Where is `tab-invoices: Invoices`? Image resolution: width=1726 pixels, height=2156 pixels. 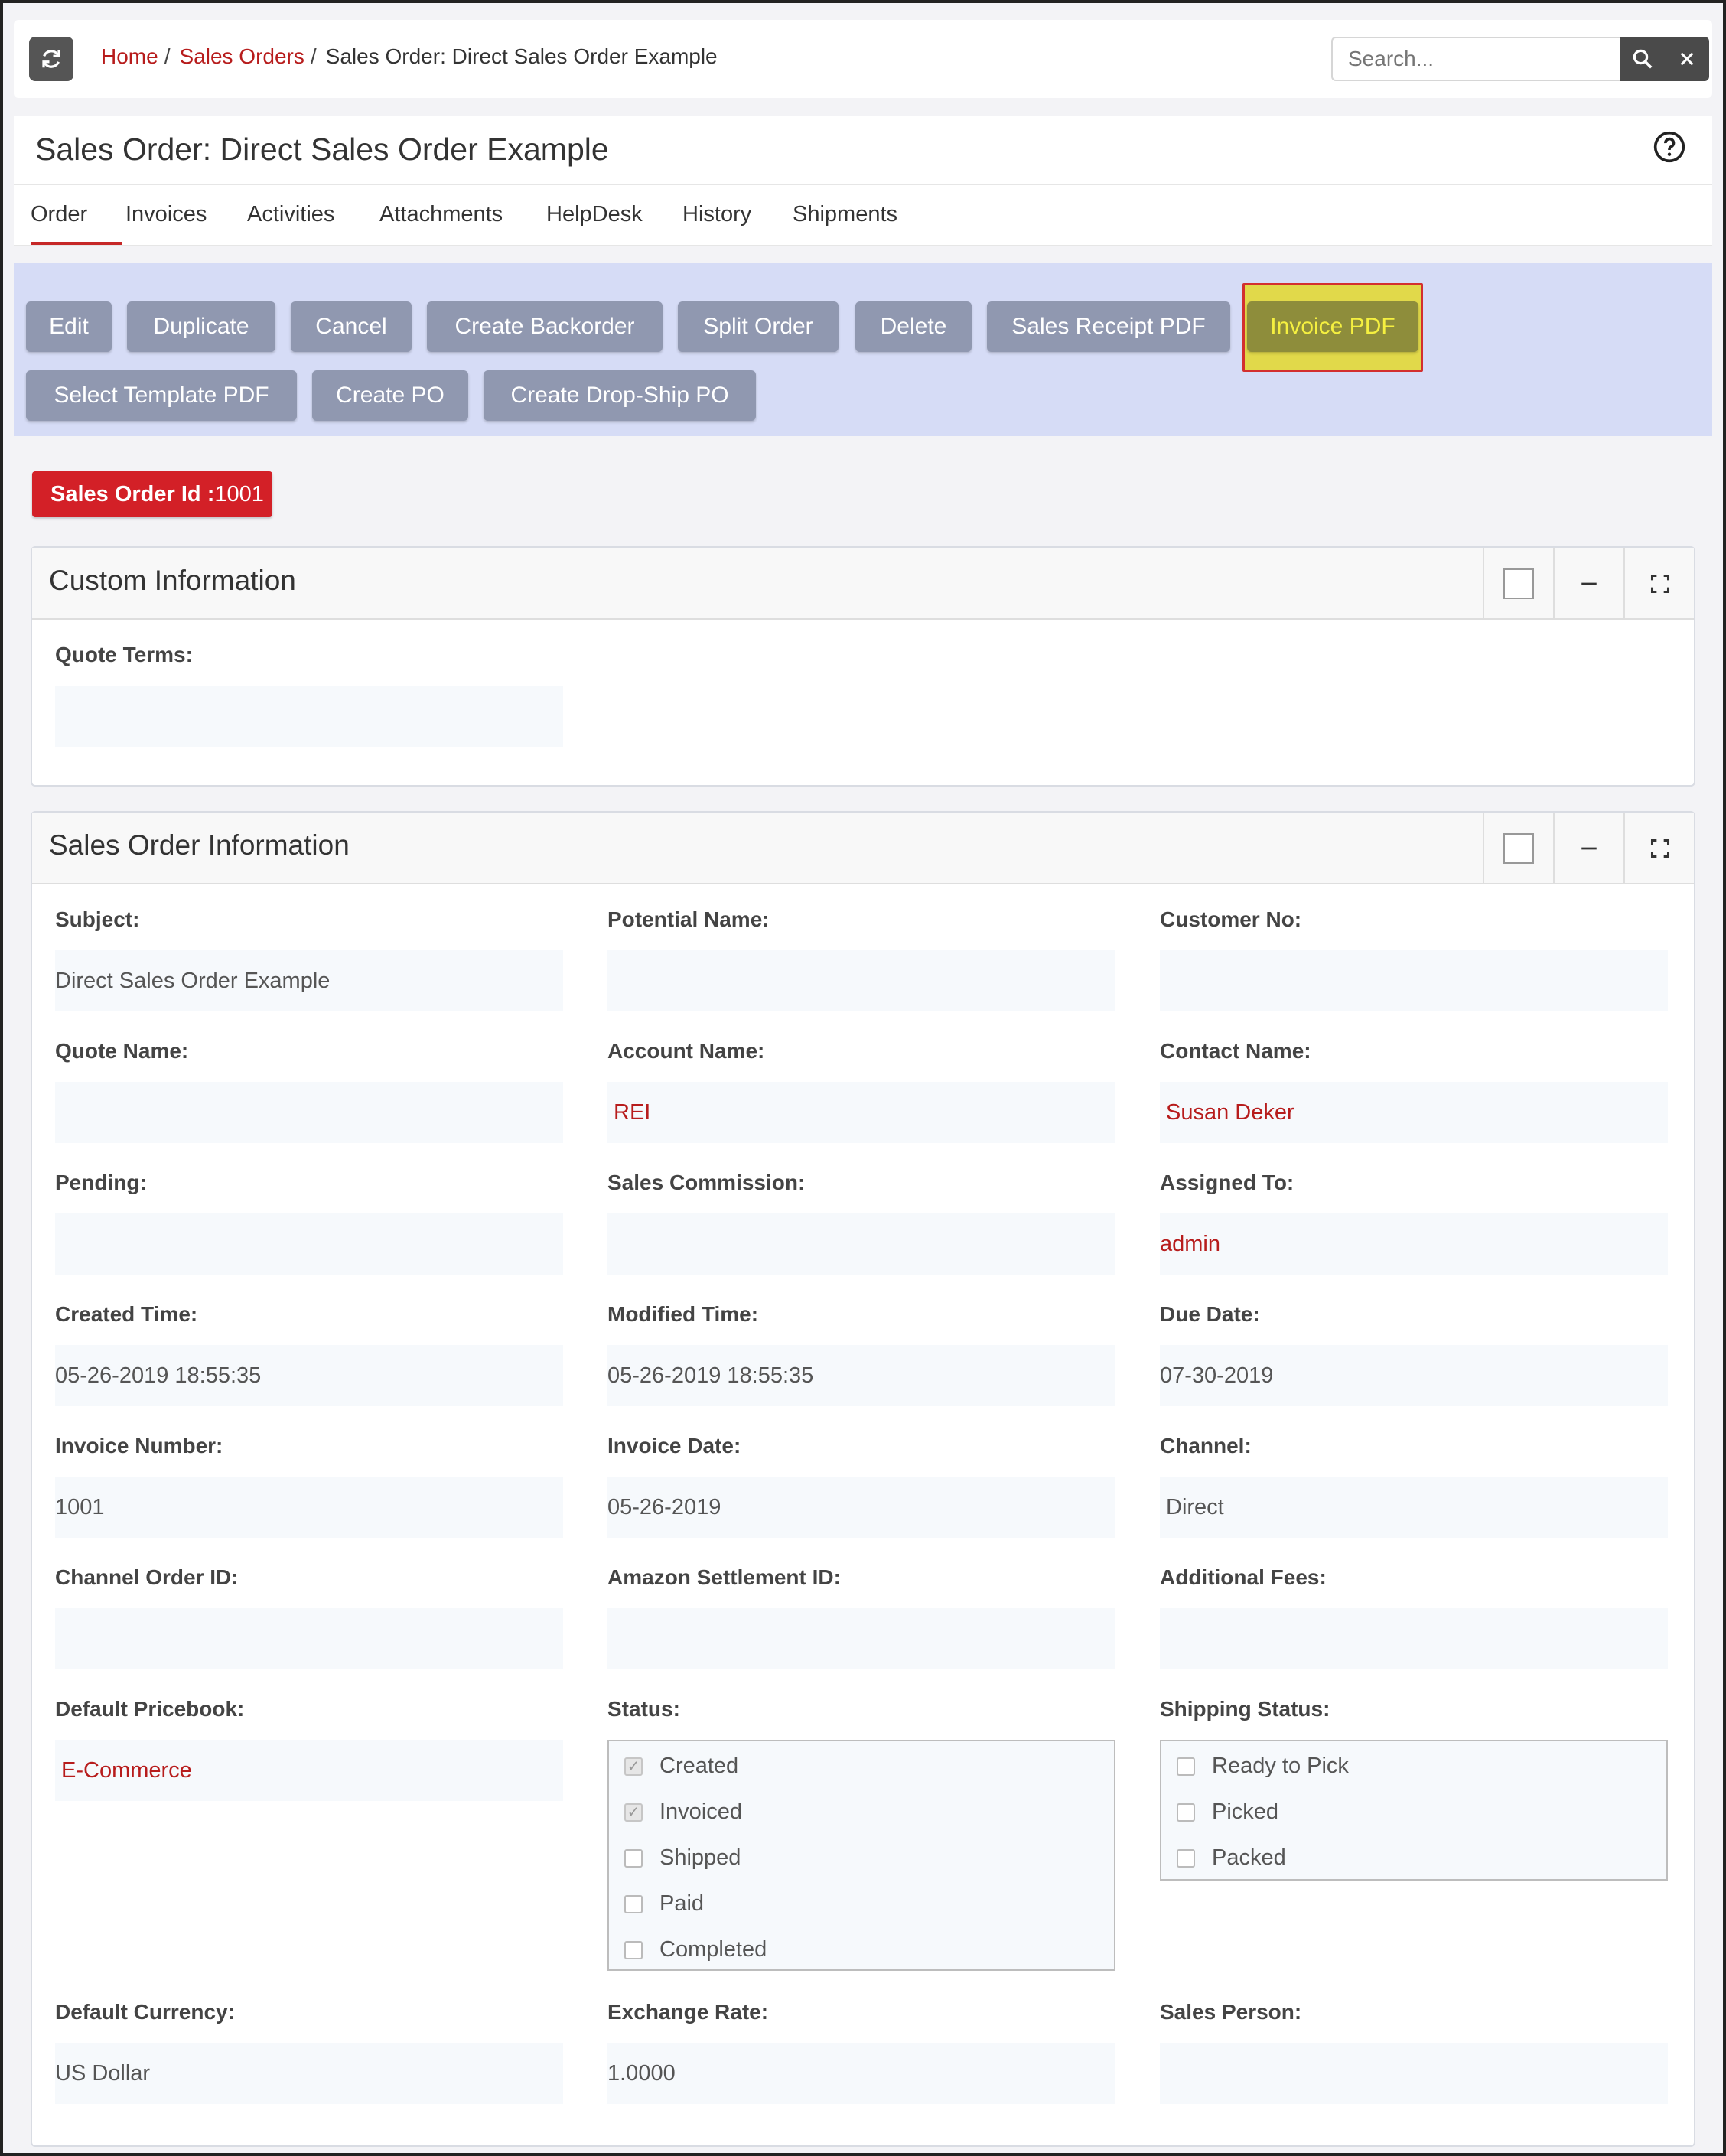
tab-invoices: Invoices is located at coordinates (166, 223).